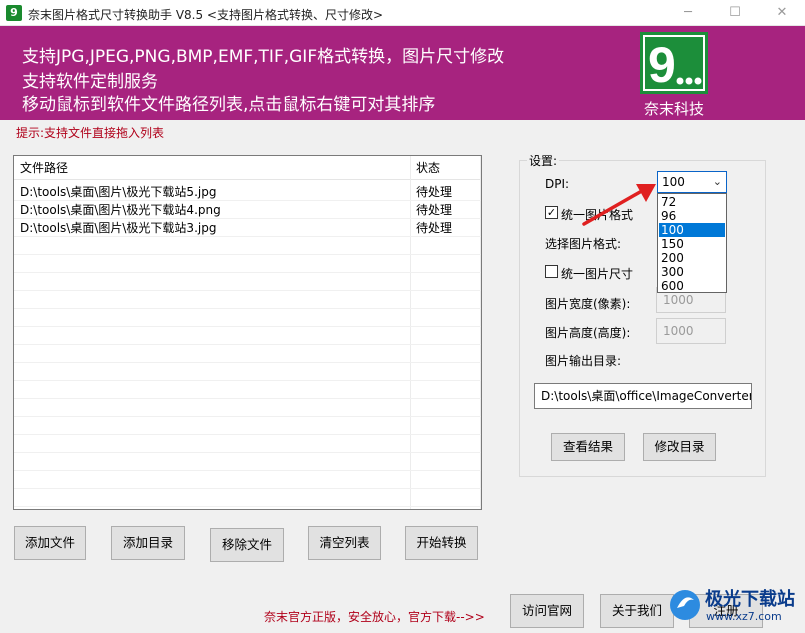  I want to click on output-dir-field: D:\tools\桌面\office\ImageConverter, so click(643, 396).